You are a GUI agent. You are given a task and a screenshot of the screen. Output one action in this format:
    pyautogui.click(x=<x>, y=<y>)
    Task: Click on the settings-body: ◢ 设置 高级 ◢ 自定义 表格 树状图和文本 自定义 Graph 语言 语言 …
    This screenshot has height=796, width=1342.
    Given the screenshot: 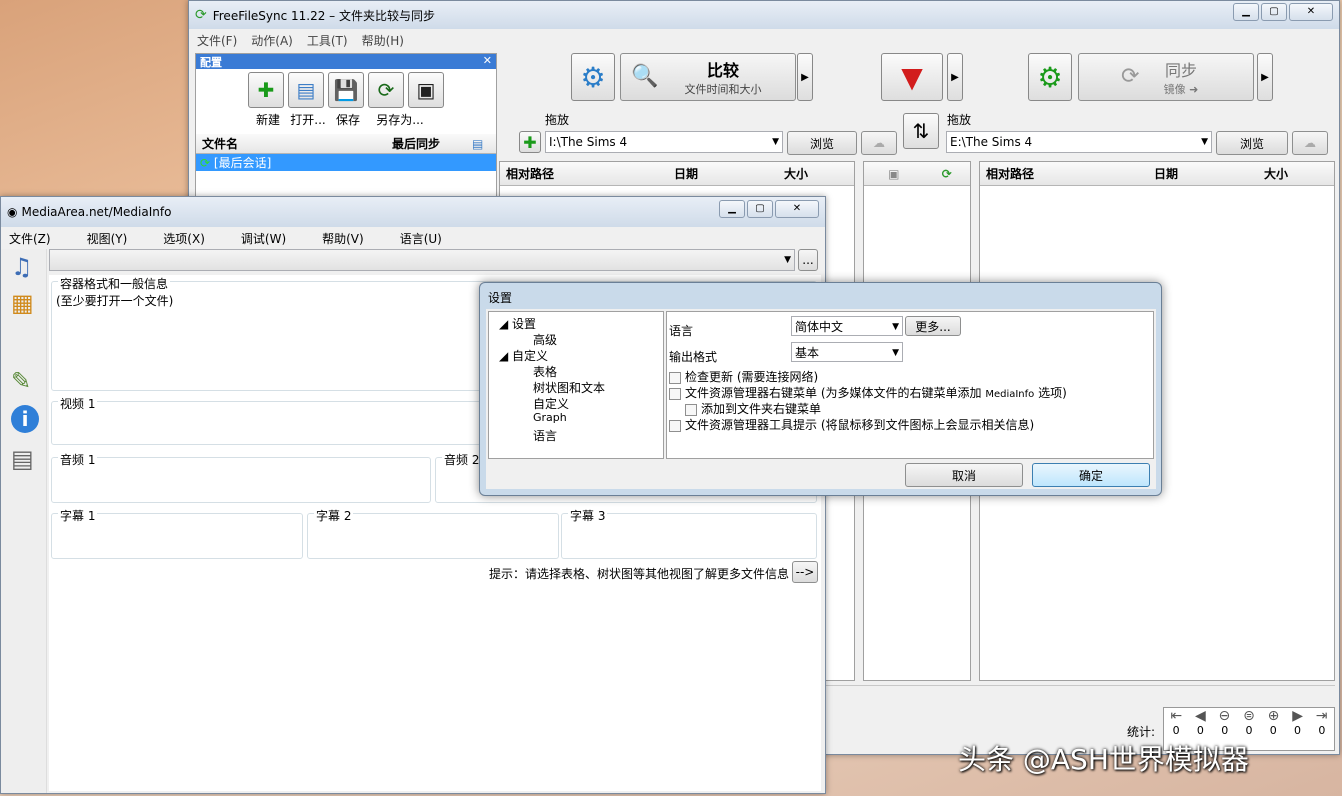 What is the action you would take?
    pyautogui.click(x=821, y=399)
    